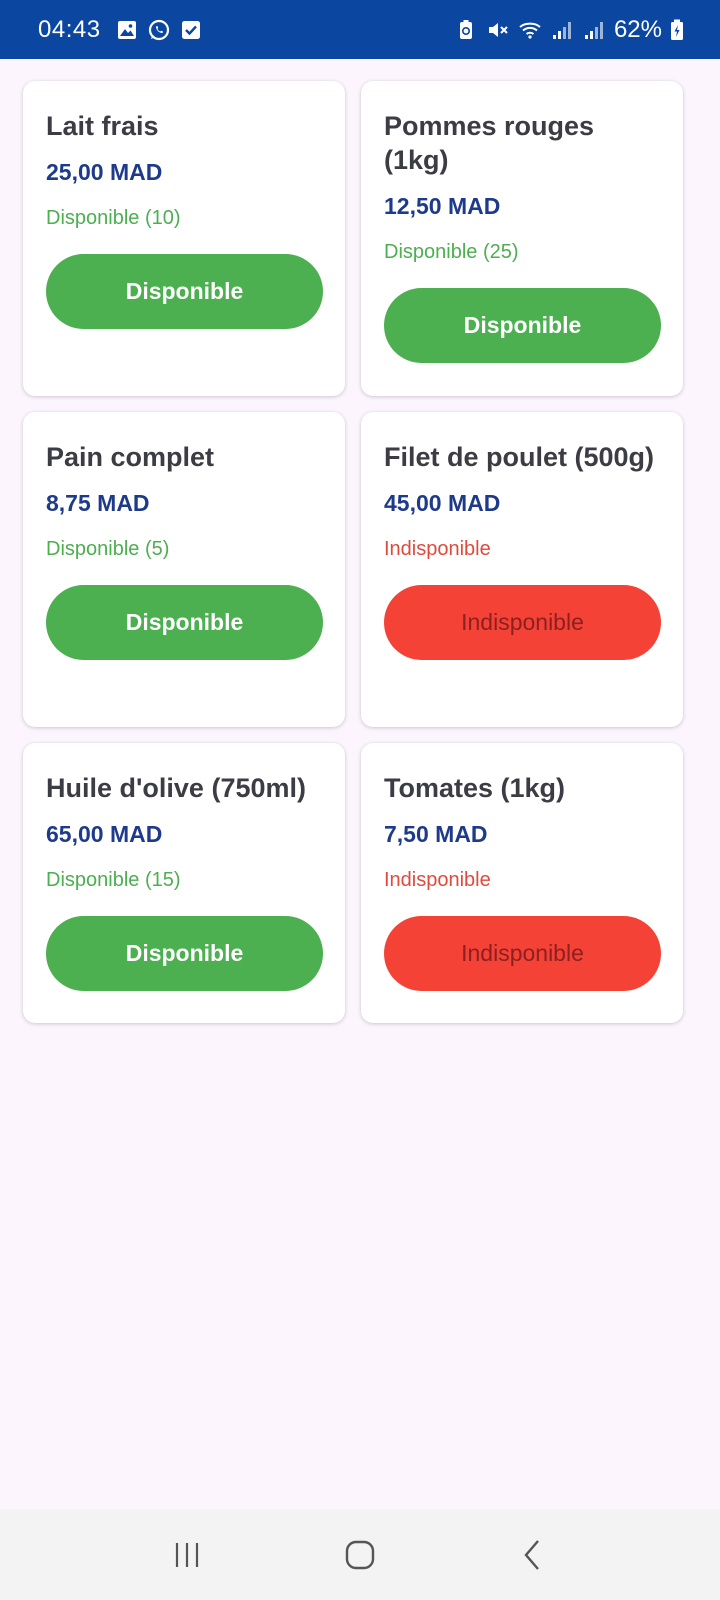 The image size is (720, 1600). I want to click on stock-status: Disponible (10), so click(113, 218).